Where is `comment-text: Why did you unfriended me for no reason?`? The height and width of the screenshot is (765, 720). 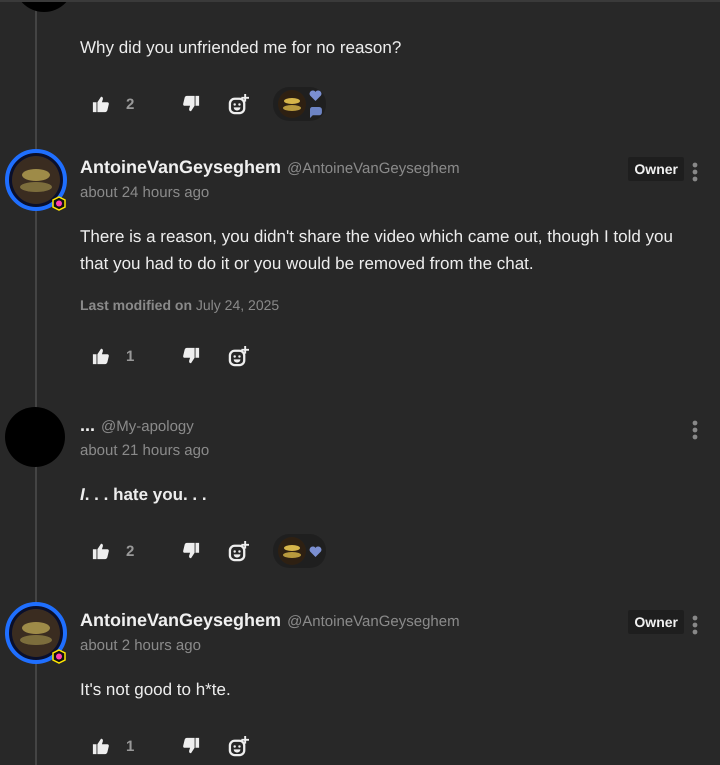
comment-text: Why did you unfriended me for no reason? is located at coordinates (241, 48).